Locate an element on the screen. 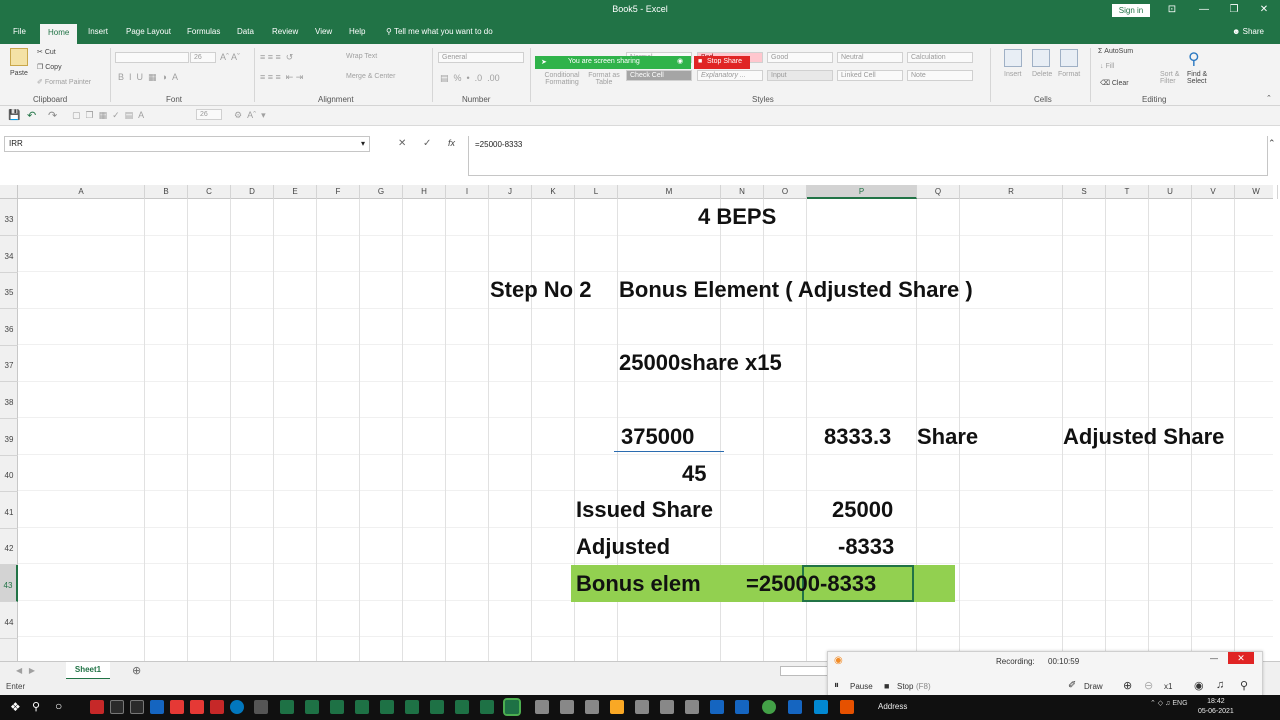 Image resolution: width=1280 pixels, height=720 pixels. column-header: N is located at coordinates (742, 192).